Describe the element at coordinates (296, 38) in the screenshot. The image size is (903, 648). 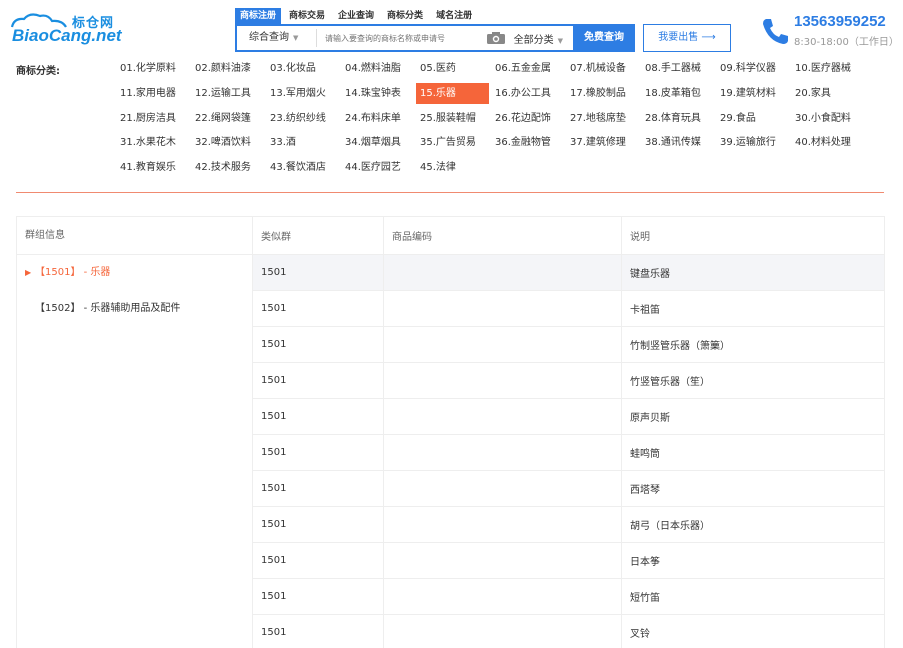
I see `chevron-down-icon: ▼` at that location.